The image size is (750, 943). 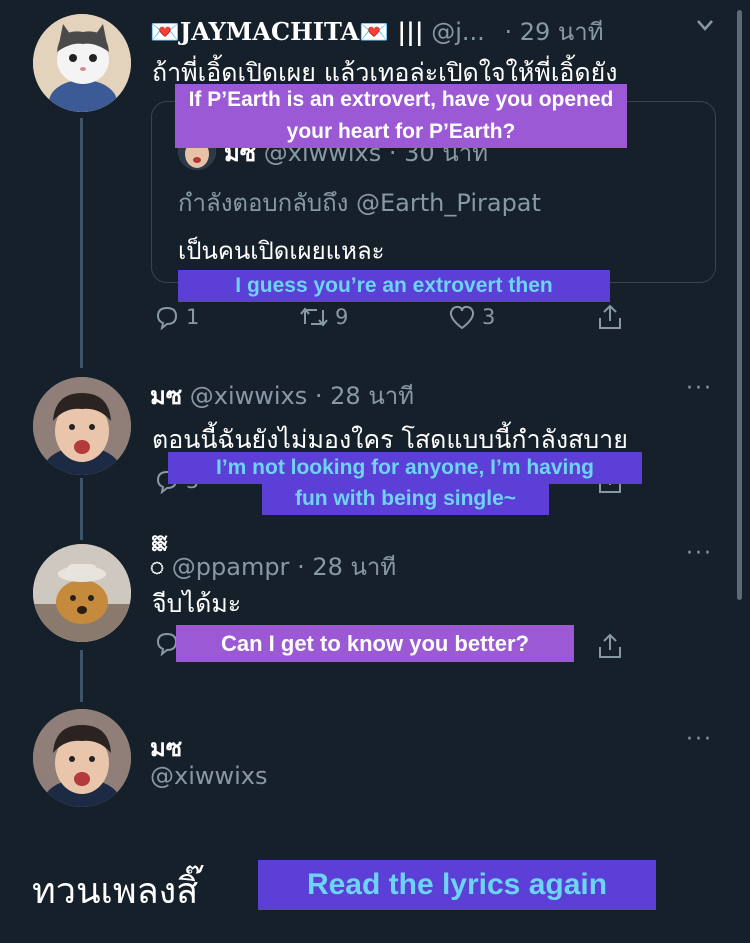 What do you see at coordinates (281, 251) in the screenshot?
I see `quote-text: เป็นคนเปิดเผยแหละ` at bounding box center [281, 251].